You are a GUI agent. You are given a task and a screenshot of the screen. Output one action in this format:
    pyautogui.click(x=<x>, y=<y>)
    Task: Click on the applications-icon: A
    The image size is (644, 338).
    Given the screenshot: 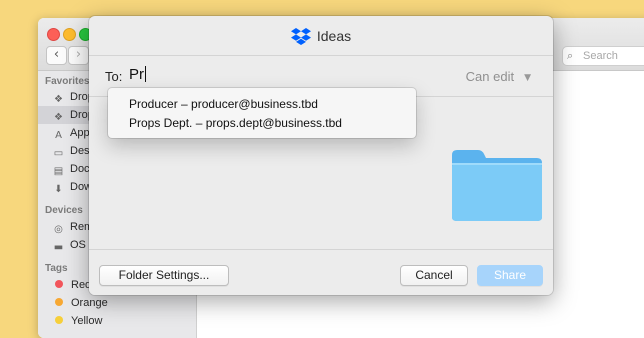 What is the action you would take?
    pyautogui.click(x=58, y=135)
    